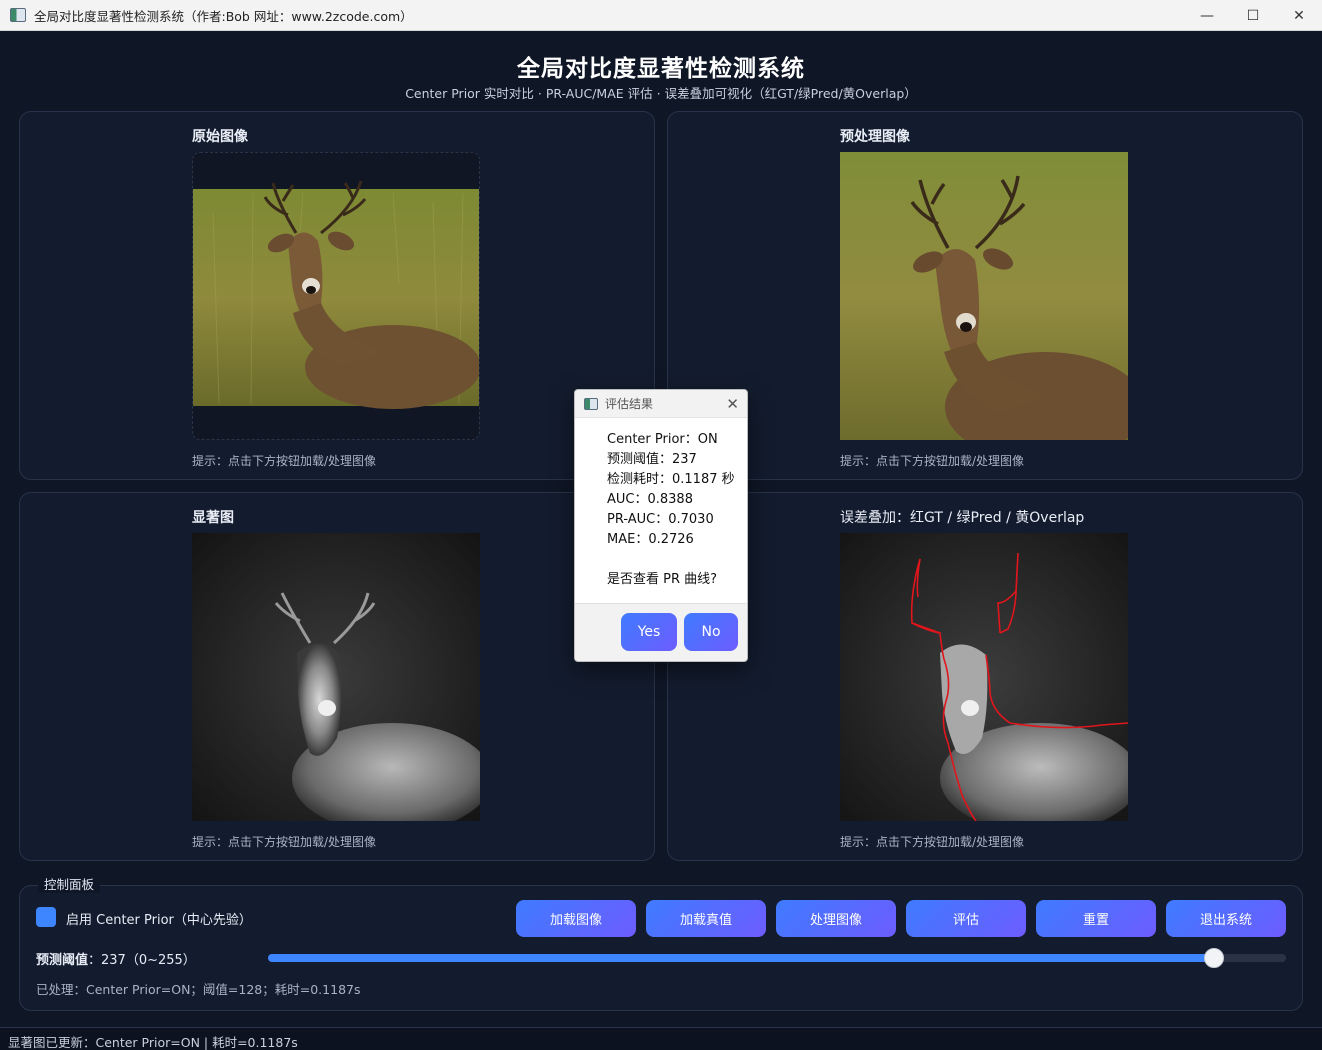 This screenshot has height=1050, width=1322. I want to click on saliency-map-frame, so click(336, 677).